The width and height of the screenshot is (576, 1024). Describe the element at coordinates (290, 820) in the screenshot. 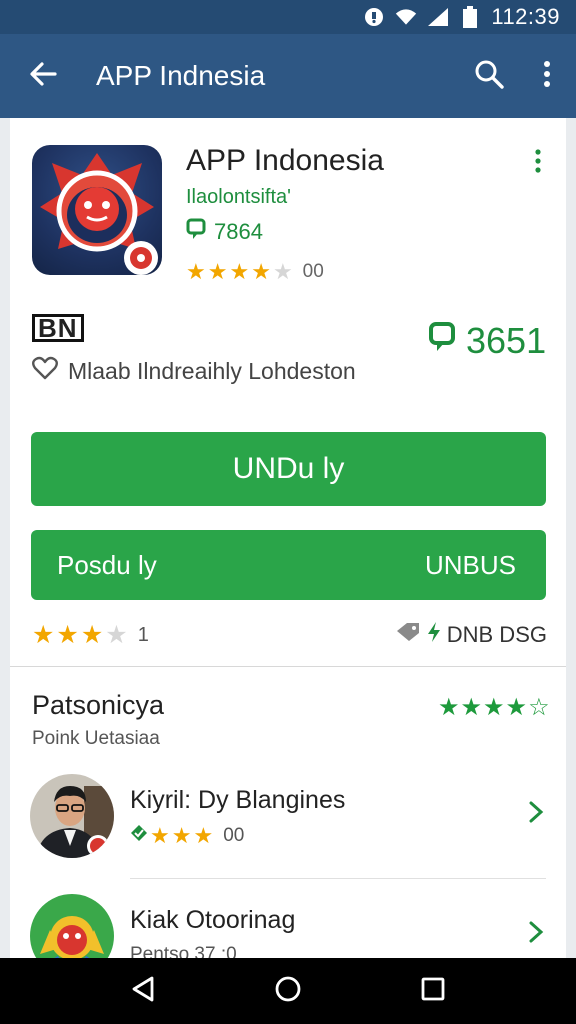

I see `list-item: Kiyril: Dy Blangines ★ ★ ★ 00` at that location.